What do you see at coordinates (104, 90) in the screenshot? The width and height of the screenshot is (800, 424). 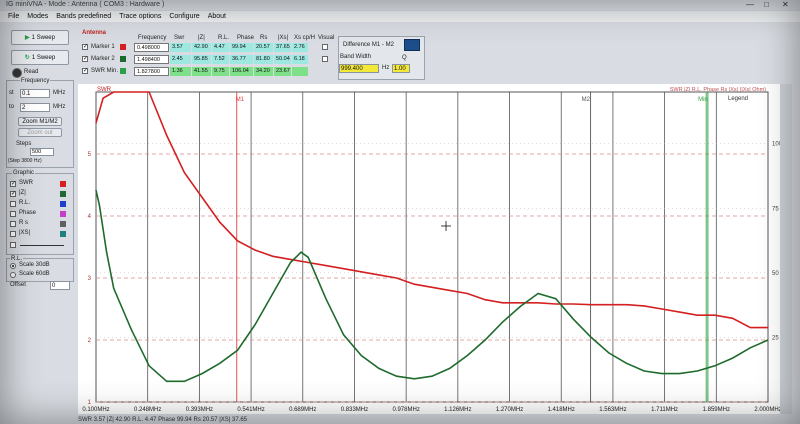 I see `top-left-axis-label: SWR` at bounding box center [104, 90].